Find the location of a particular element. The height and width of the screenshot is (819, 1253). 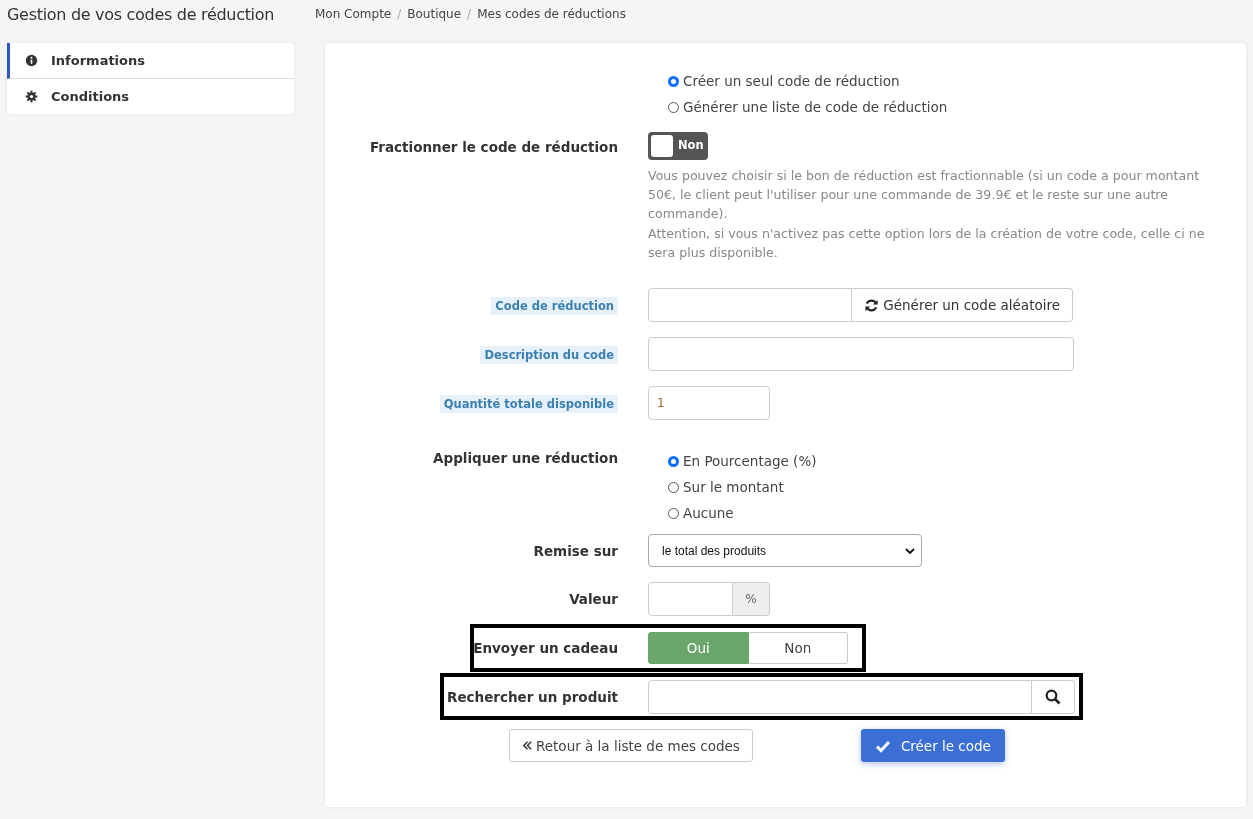

gear-icon is located at coordinates (31, 96).